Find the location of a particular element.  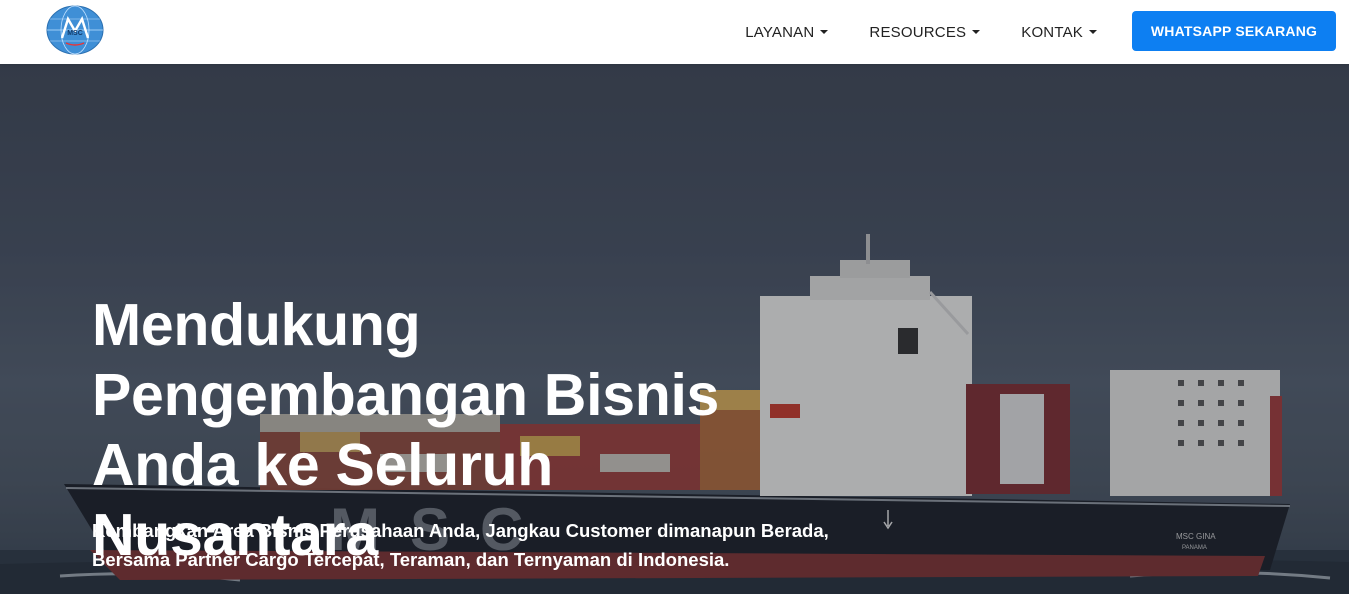

whatsapp-cta-button: WHATSAPP SEKARANG is located at coordinates (1234, 31).